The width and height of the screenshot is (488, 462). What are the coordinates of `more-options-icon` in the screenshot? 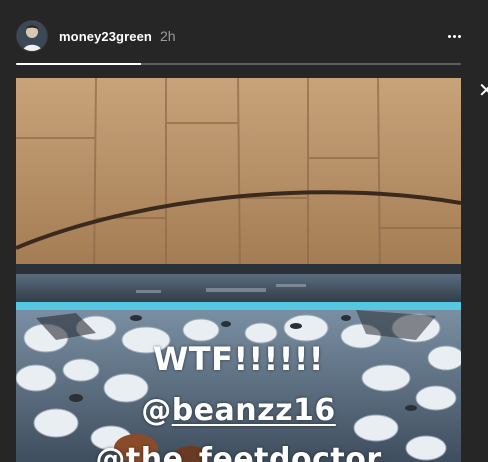 It's located at (454, 36).